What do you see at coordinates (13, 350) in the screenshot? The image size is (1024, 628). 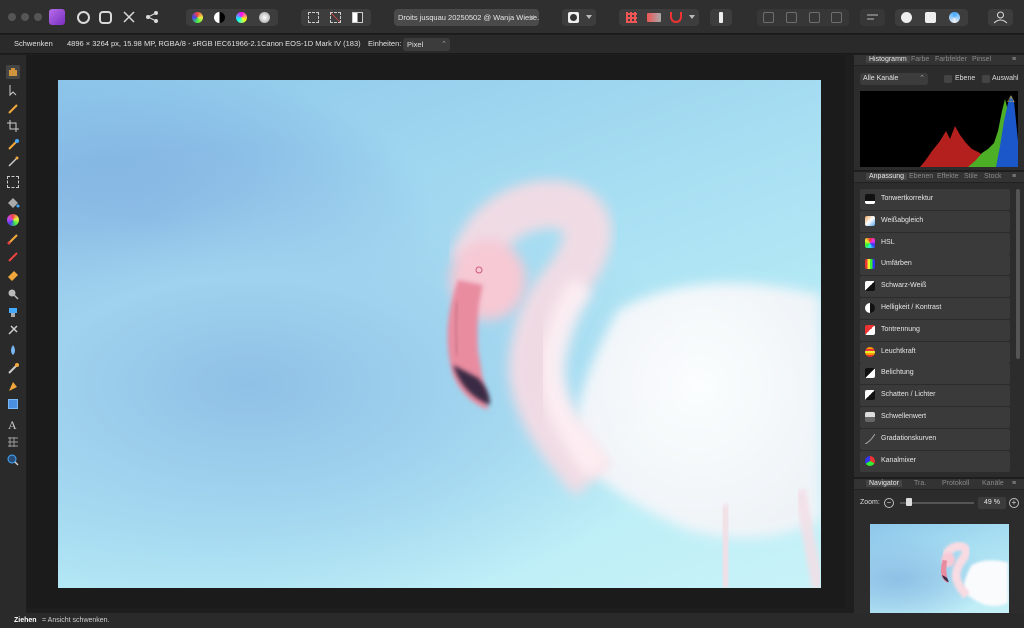 I see `blur-brush-tool-icon` at bounding box center [13, 350].